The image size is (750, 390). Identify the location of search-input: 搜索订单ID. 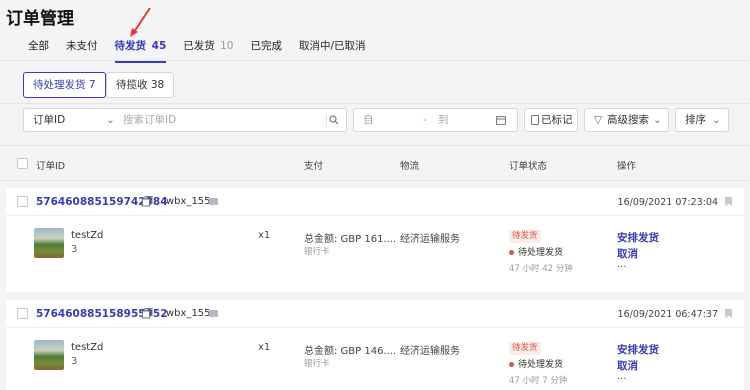
(149, 120).